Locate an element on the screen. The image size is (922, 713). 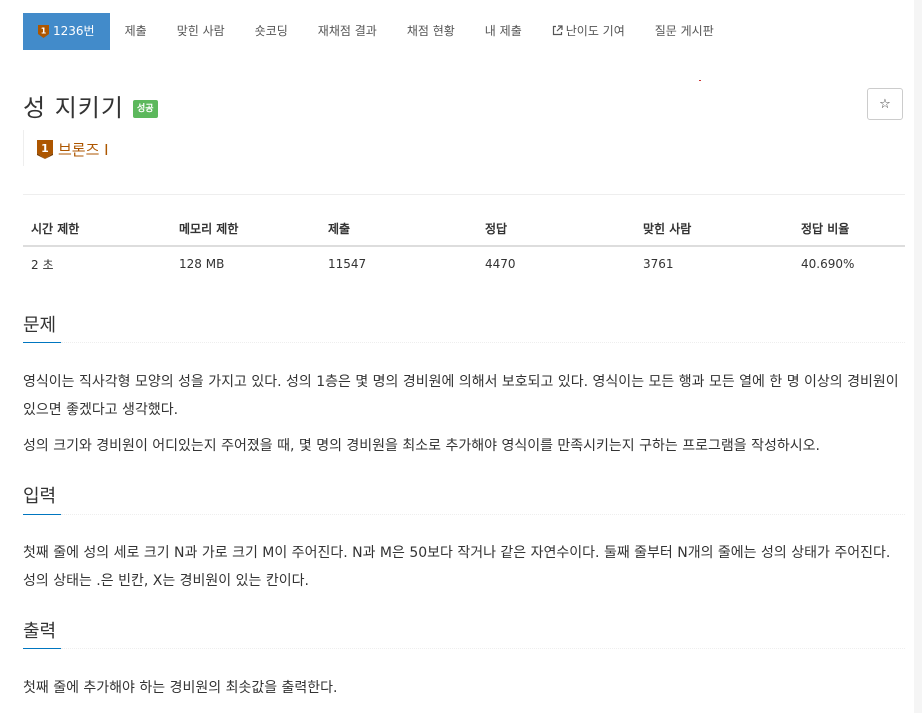
accept-ratio-value: 40.690% is located at coordinates (828, 264).